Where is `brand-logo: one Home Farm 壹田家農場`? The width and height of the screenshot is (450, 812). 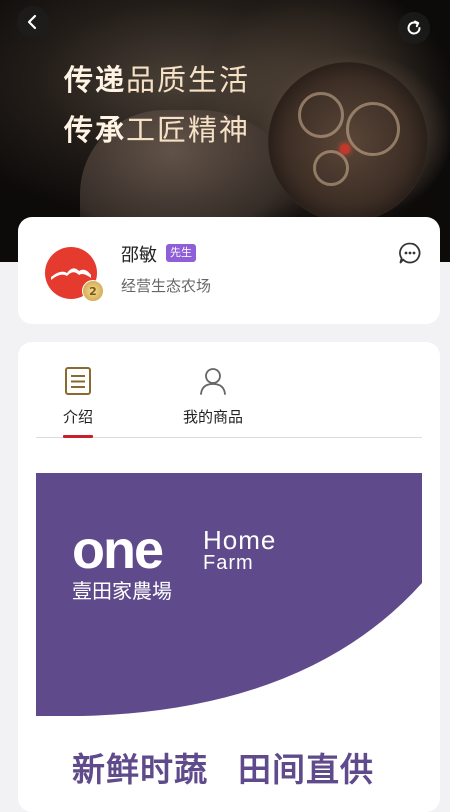 brand-logo: one Home Farm 壹田家農場 is located at coordinates (173, 561).